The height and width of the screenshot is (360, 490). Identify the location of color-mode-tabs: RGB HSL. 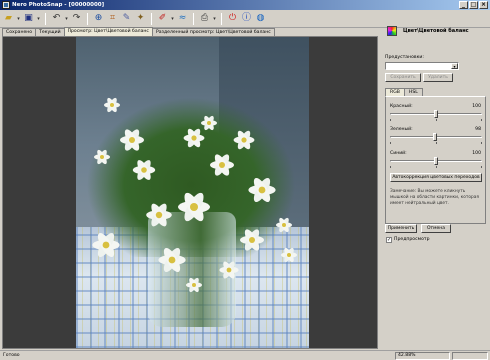
(404, 92).